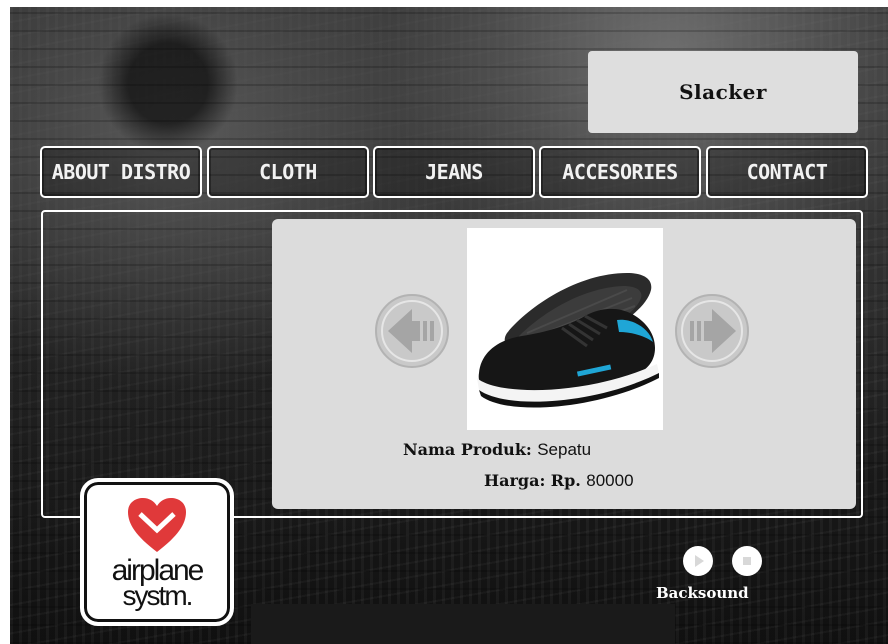 The width and height of the screenshot is (888, 644). I want to click on nav-accesories: ACCESORIES, so click(620, 172).